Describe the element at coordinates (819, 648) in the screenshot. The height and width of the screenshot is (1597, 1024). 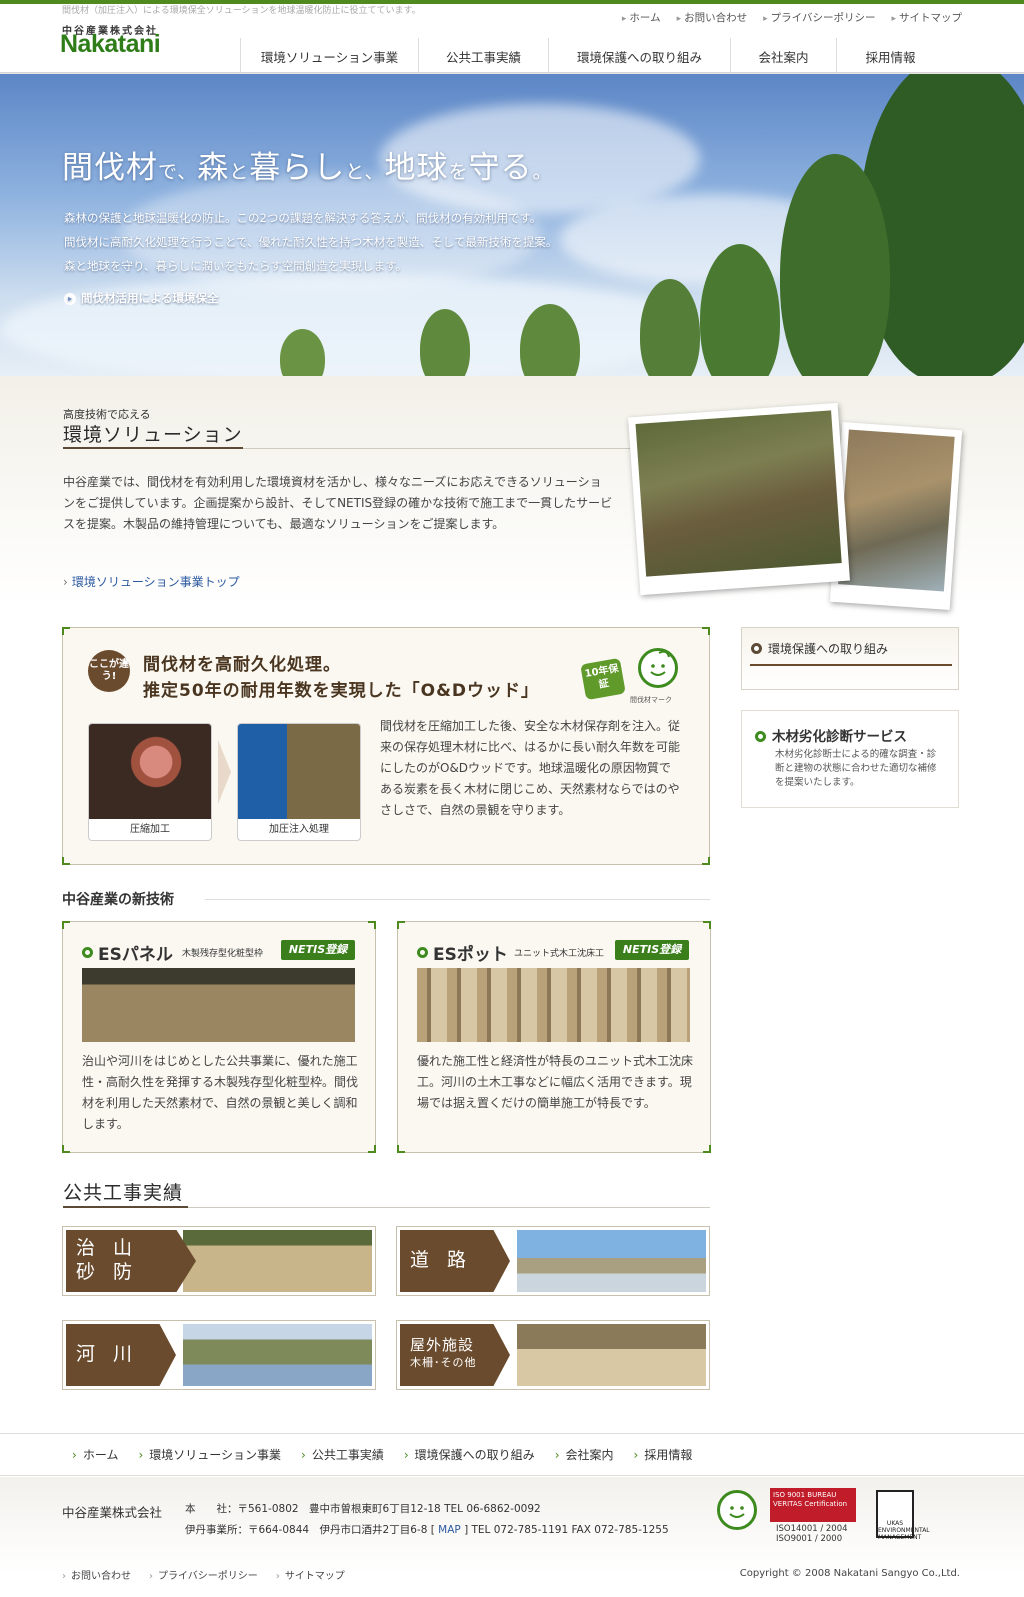
I see `sidebar-env-link: 環境保護への取り組み` at that location.